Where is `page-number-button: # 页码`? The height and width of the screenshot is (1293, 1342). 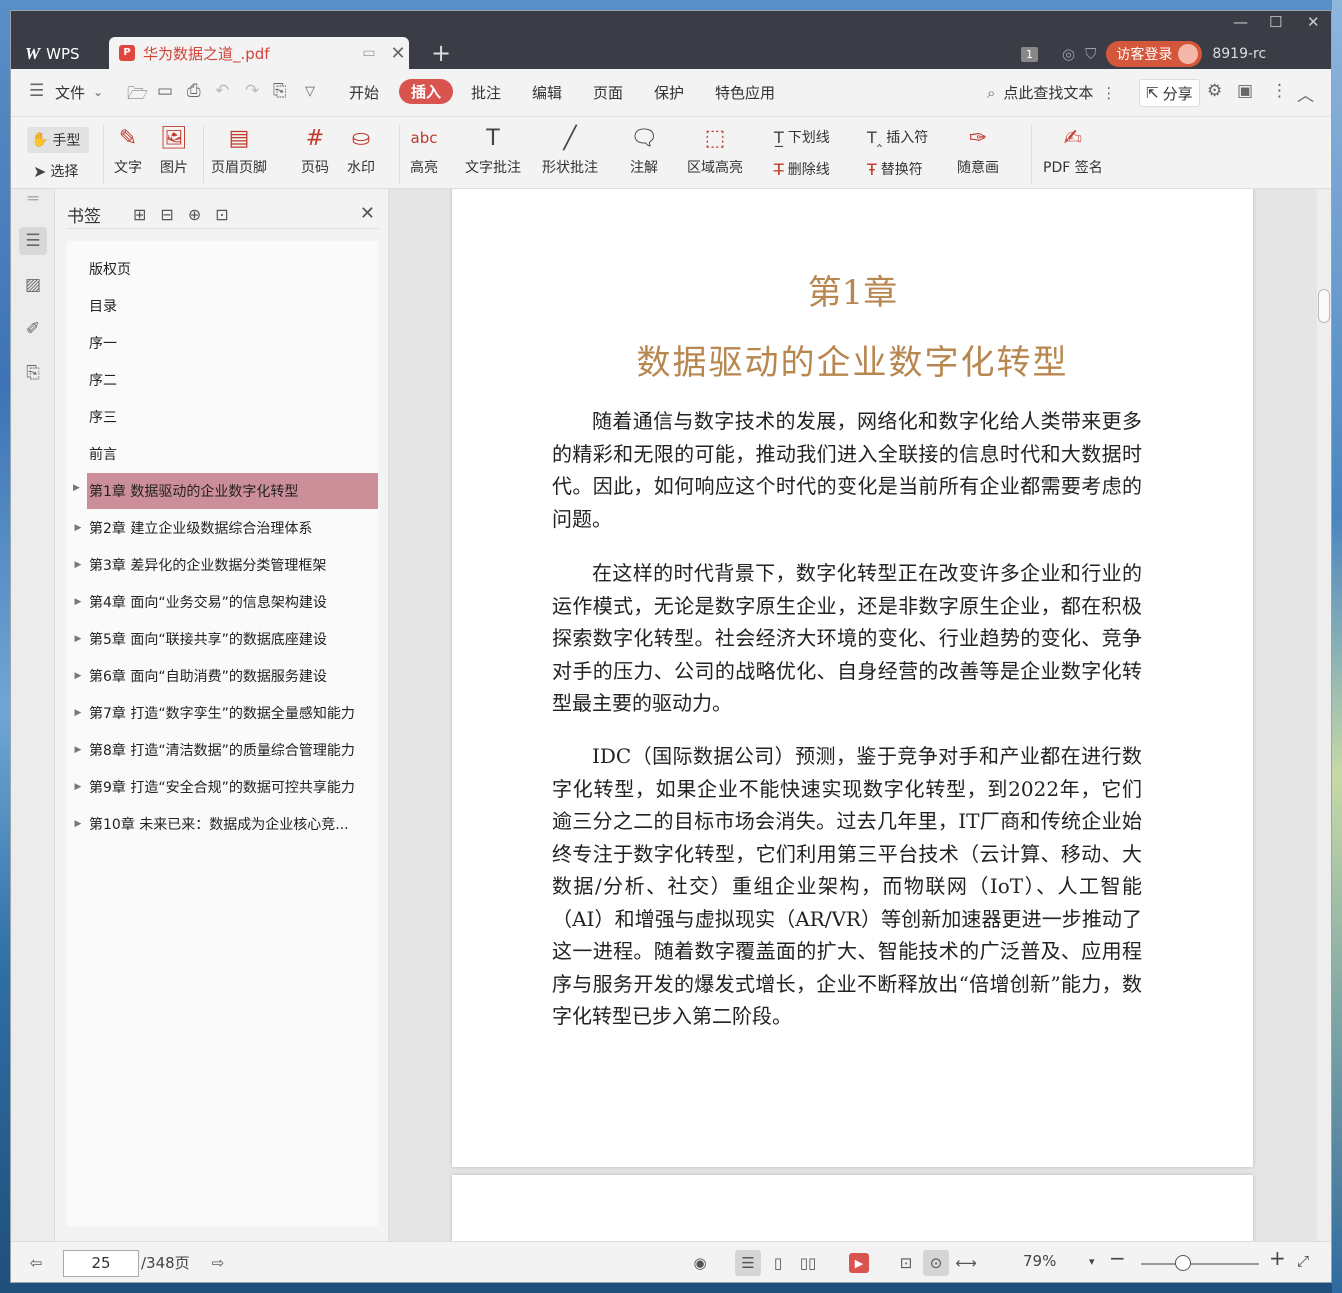 page-number-button: # 页码 is located at coordinates (315, 150).